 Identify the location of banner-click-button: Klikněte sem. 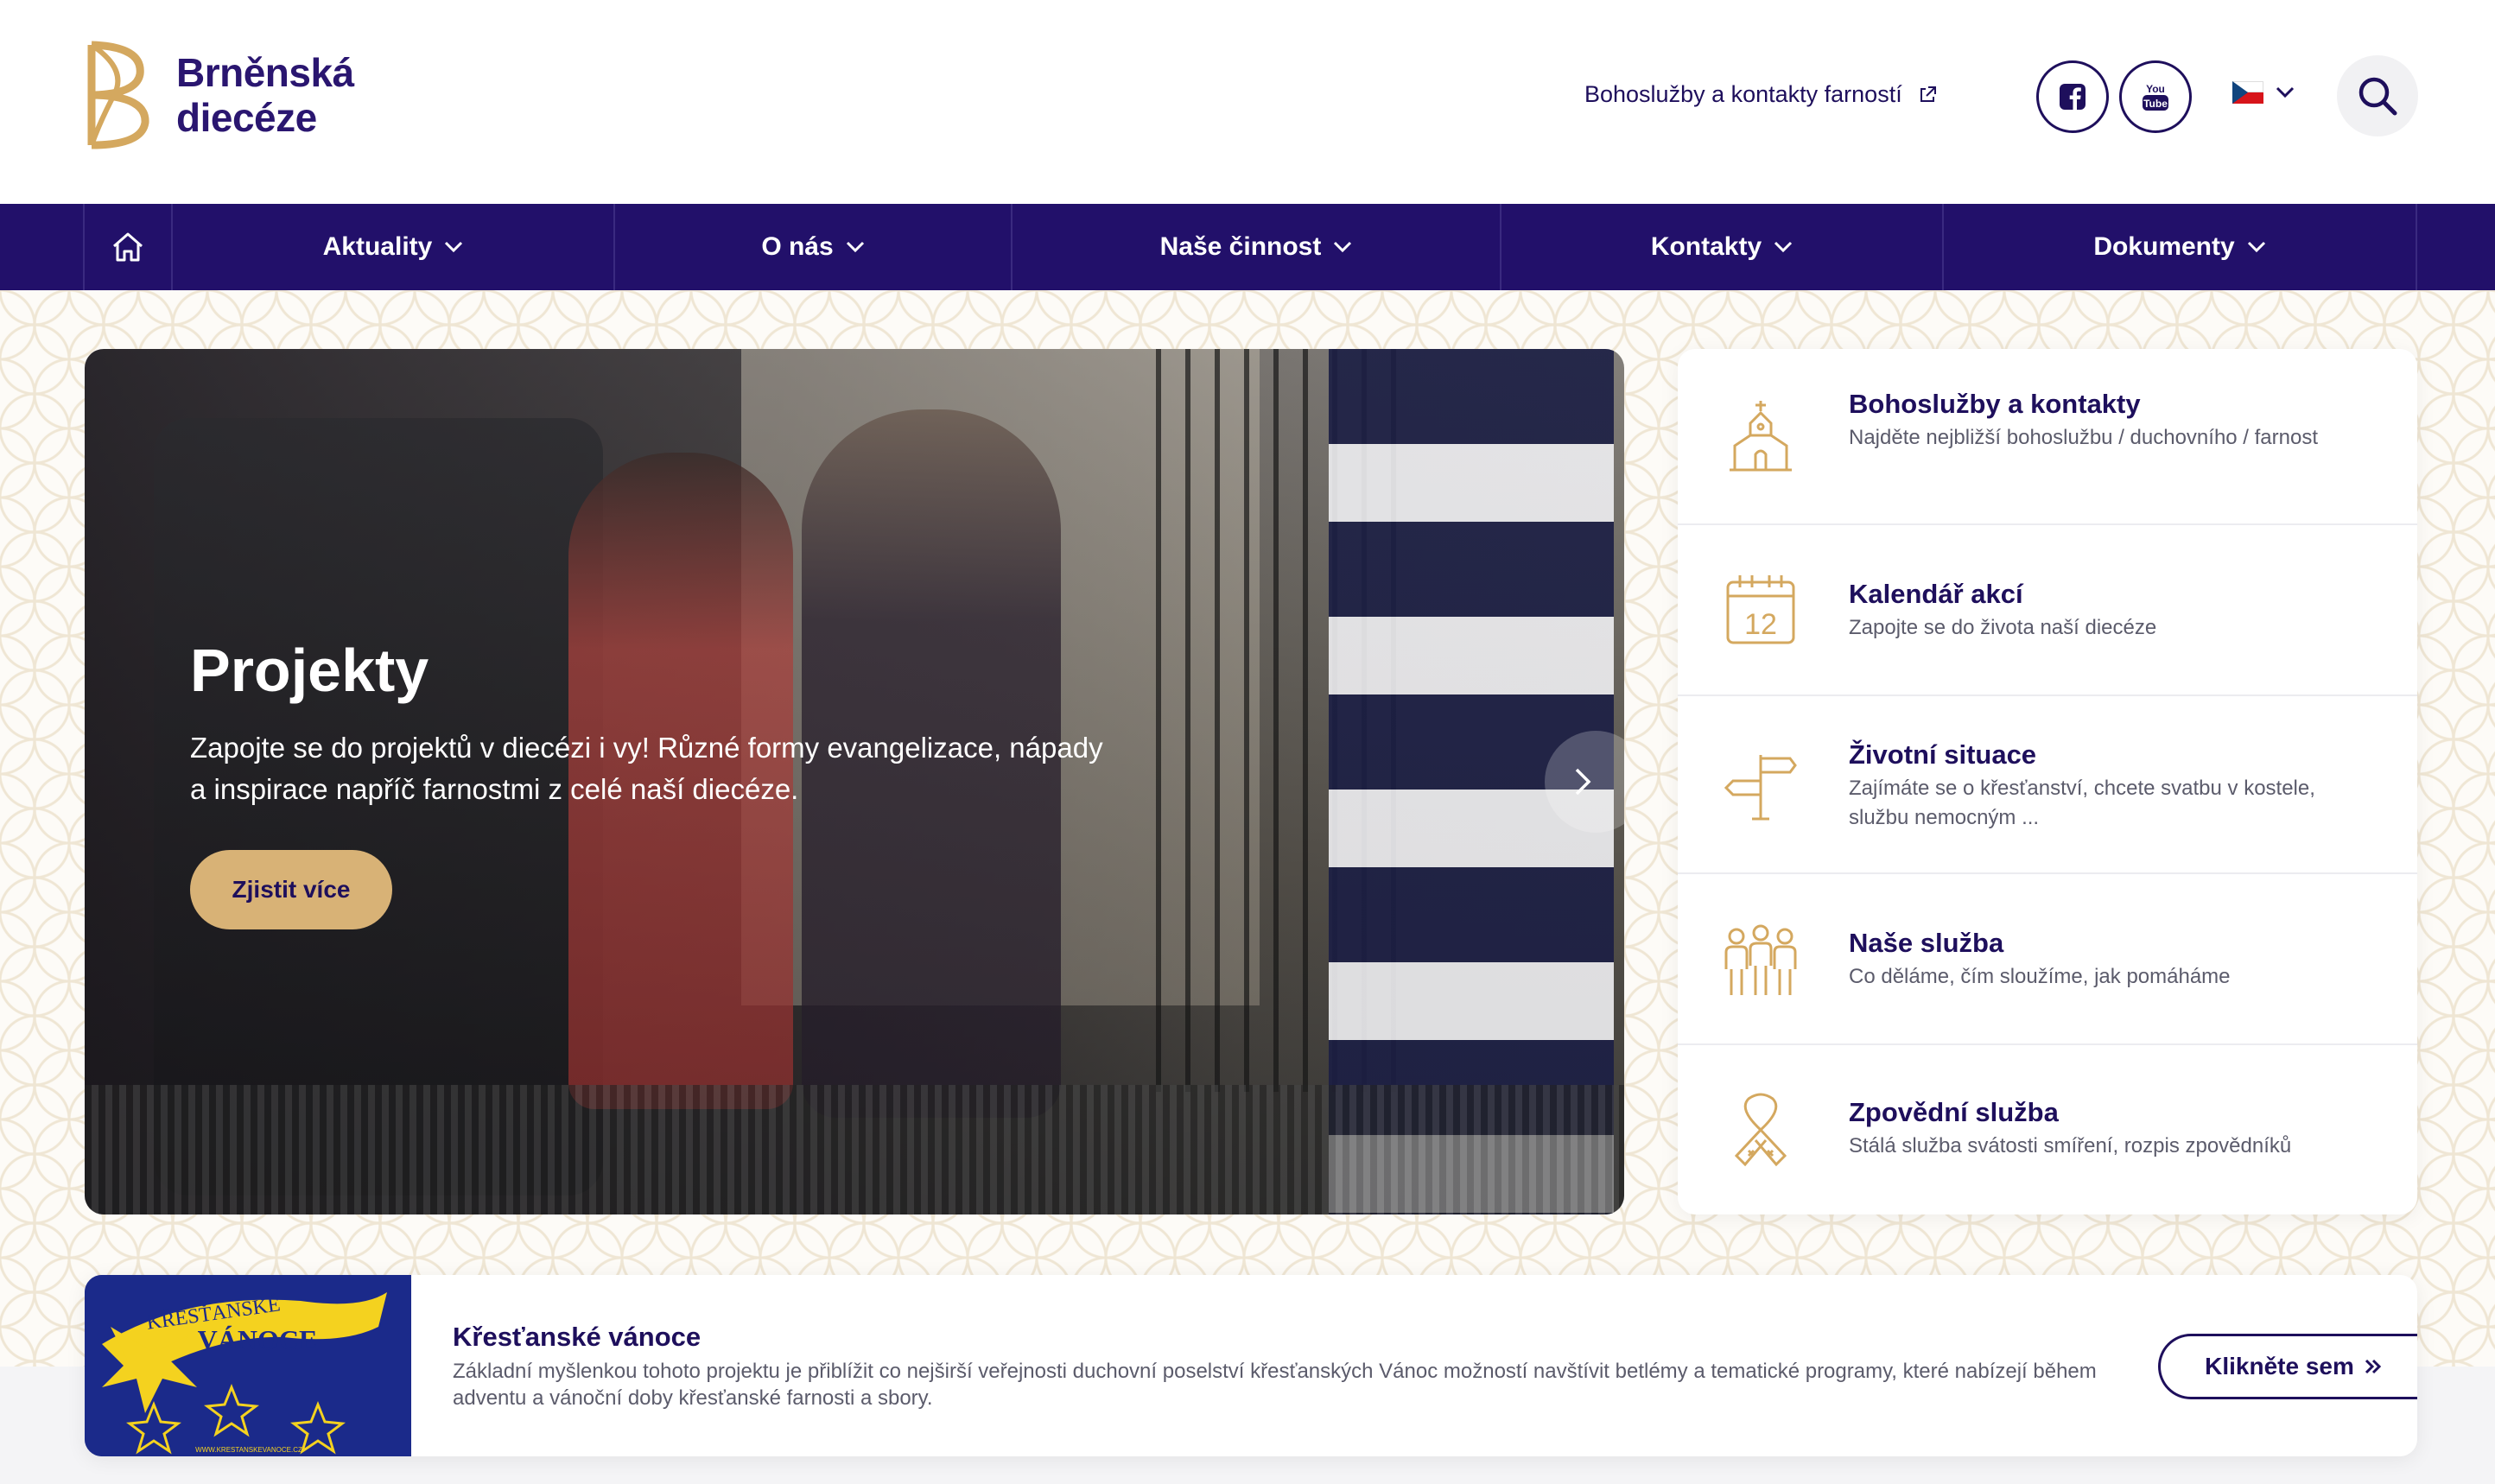
(2287, 1366).